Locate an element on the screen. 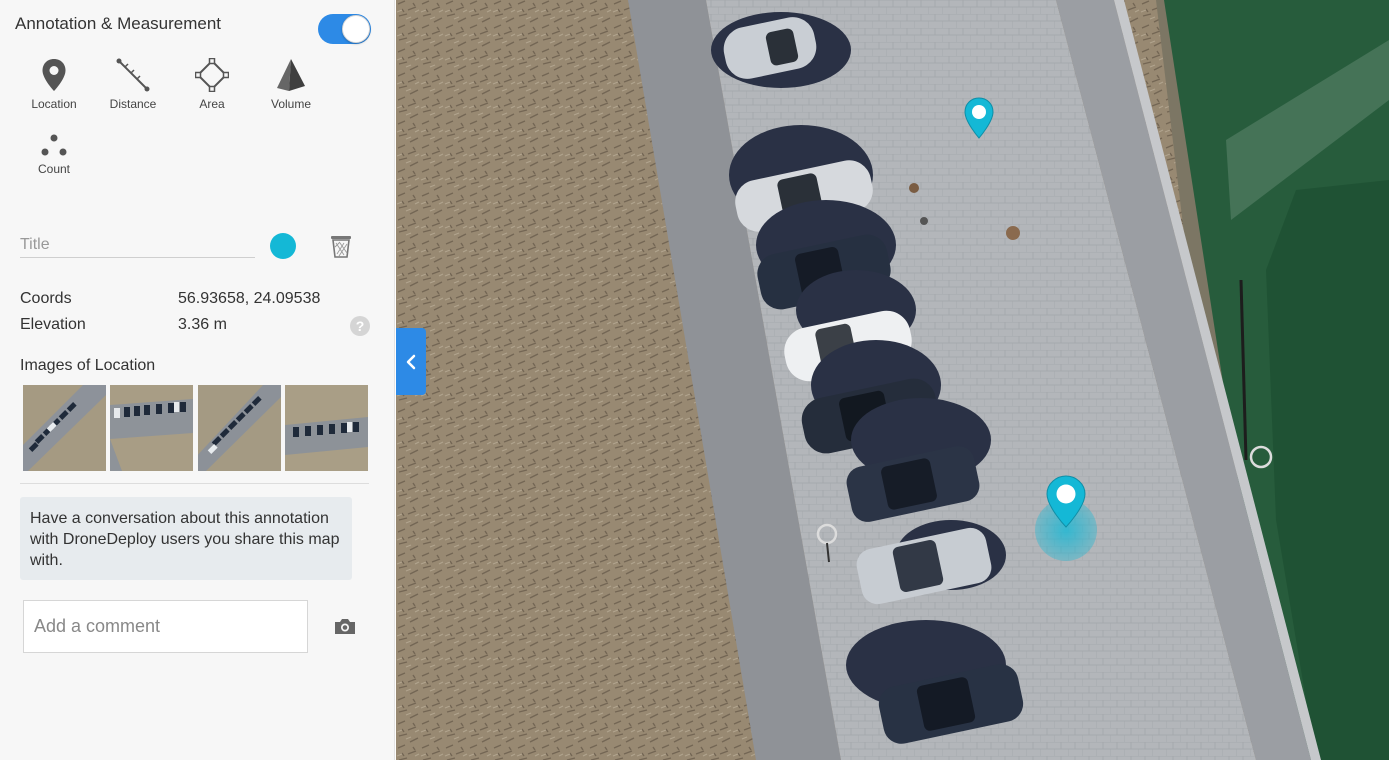 The image size is (1389, 760). annotation-toggle is located at coordinates (344, 29).